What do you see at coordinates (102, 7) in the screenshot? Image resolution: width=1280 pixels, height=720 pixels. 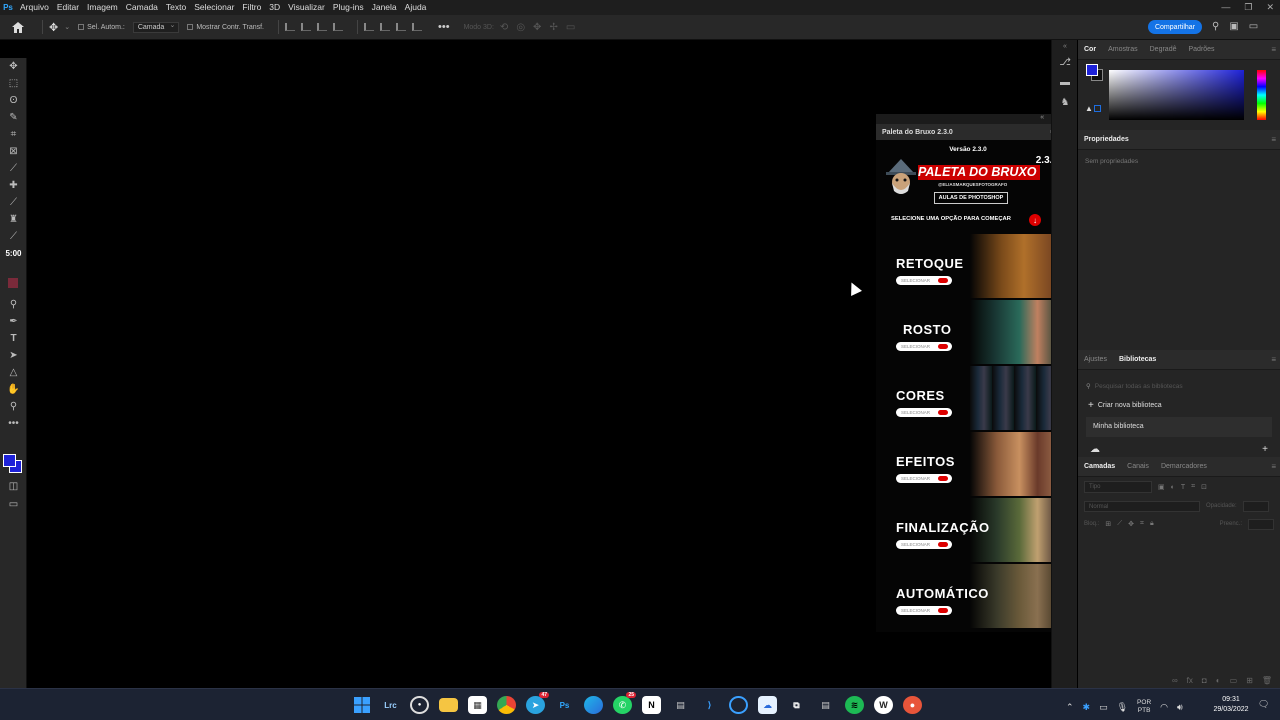 I see `menu-imagem: Imagem` at bounding box center [102, 7].